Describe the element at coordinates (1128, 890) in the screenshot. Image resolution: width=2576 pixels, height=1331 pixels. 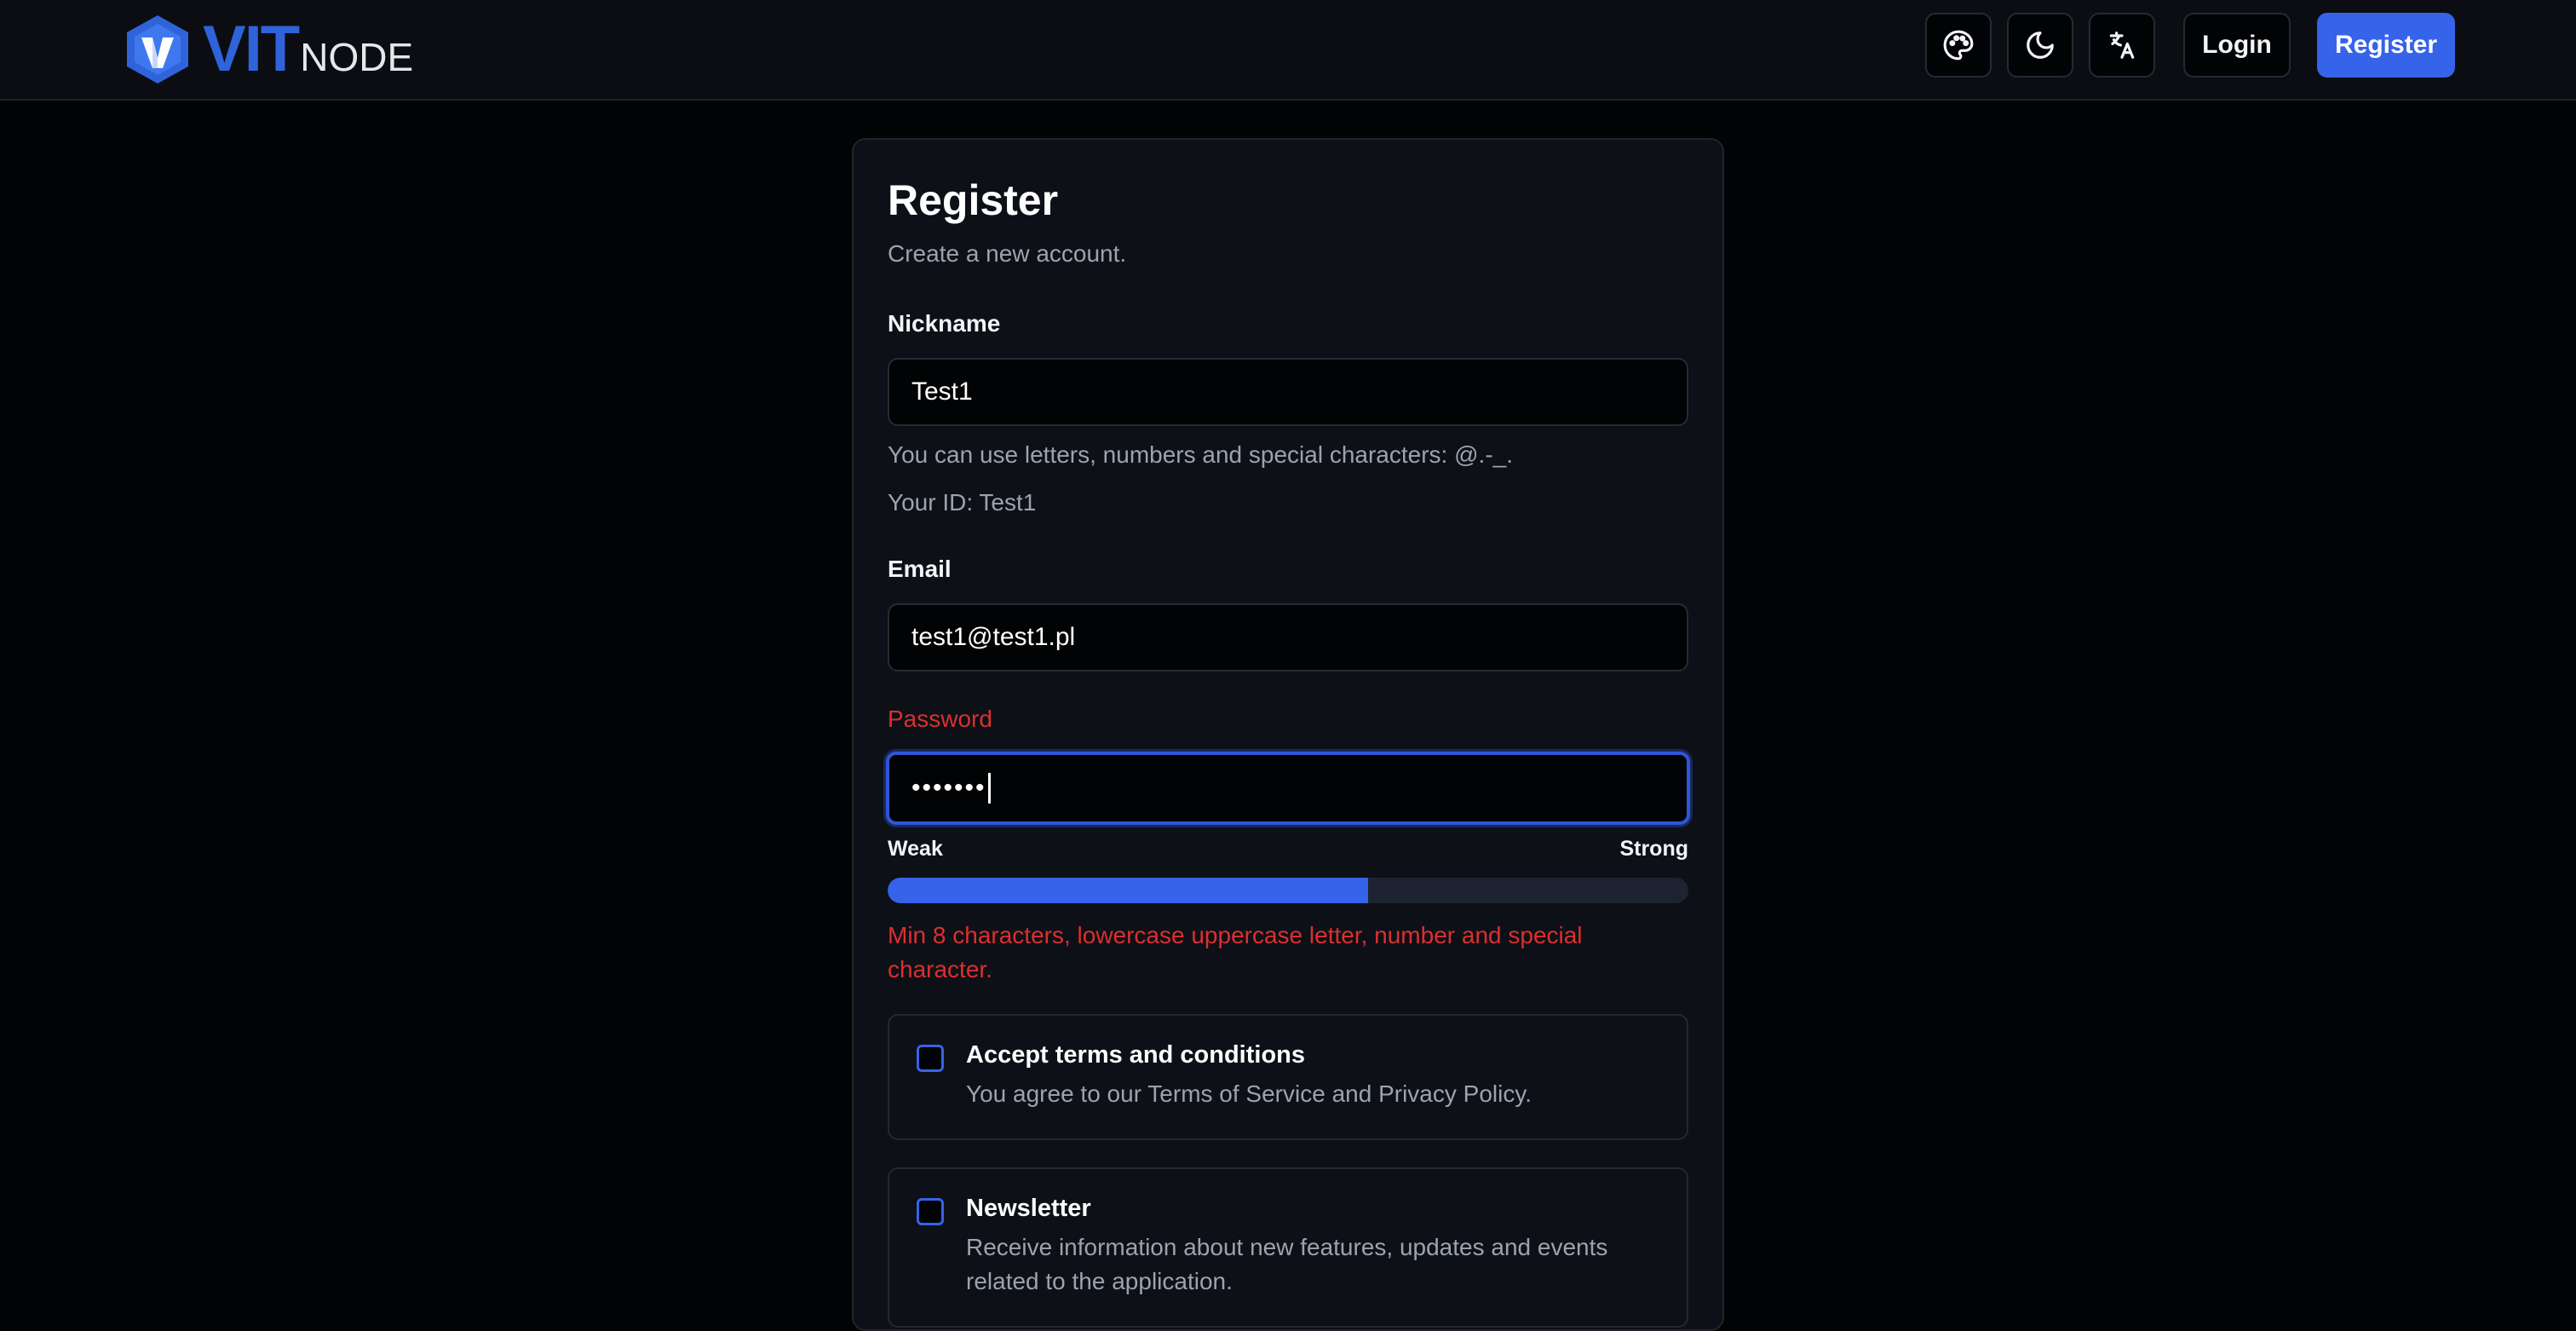
I see `password-strength-fill` at that location.